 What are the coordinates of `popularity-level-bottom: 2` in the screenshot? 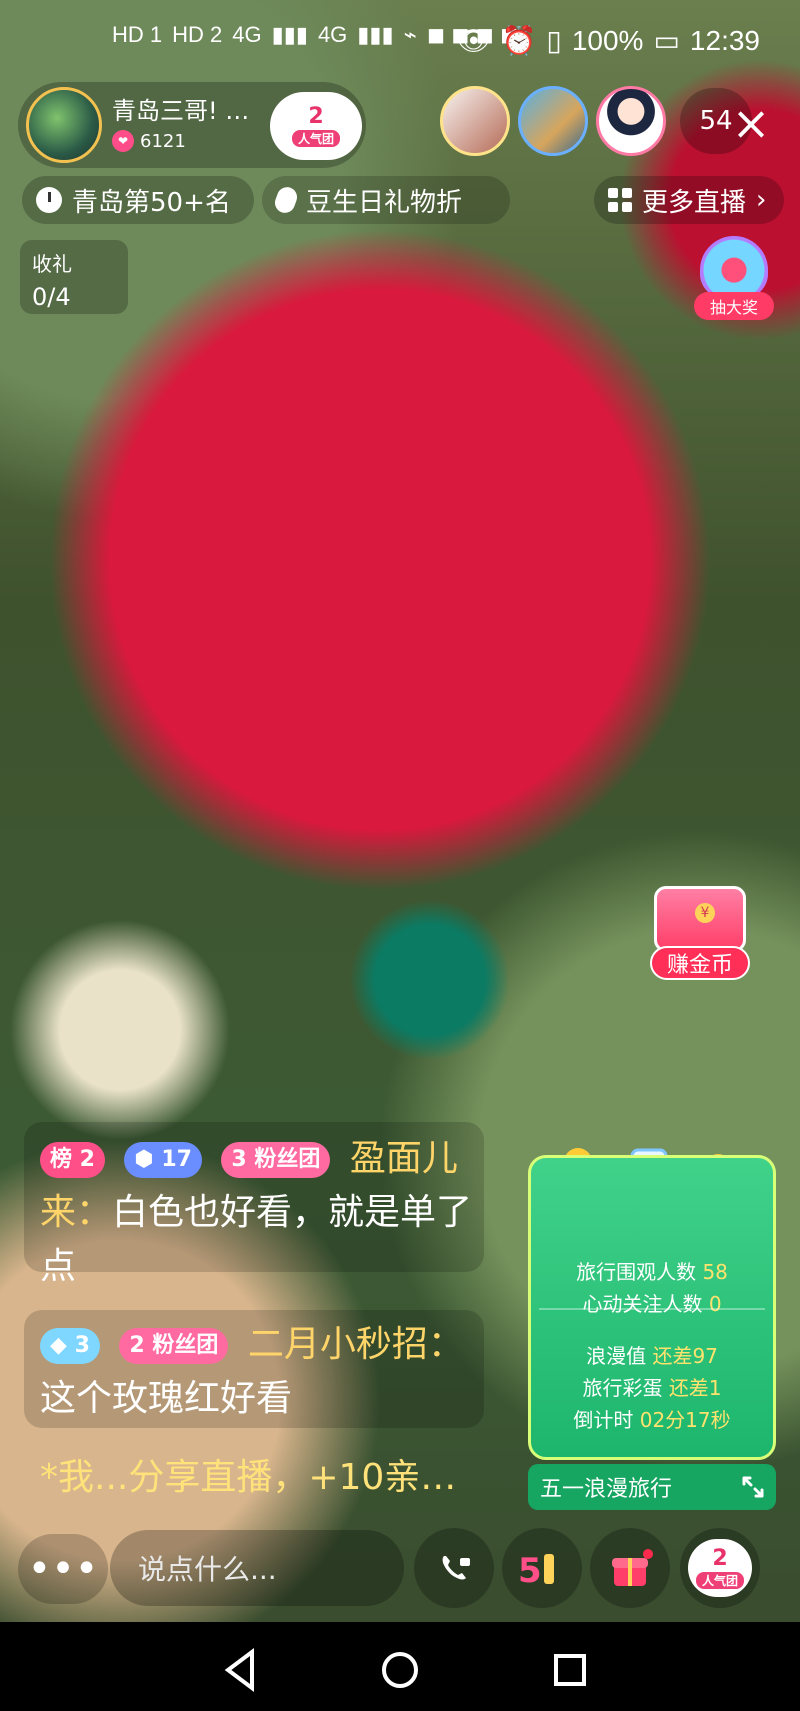 It's located at (720, 1558).